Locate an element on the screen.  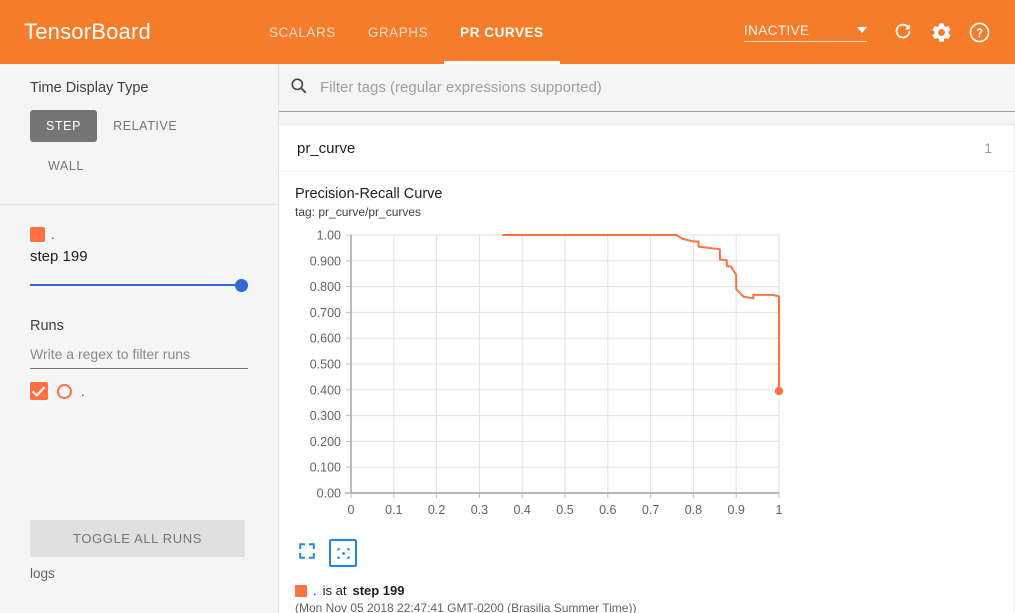
svg-text: 0.100 is located at coordinates (325, 468).